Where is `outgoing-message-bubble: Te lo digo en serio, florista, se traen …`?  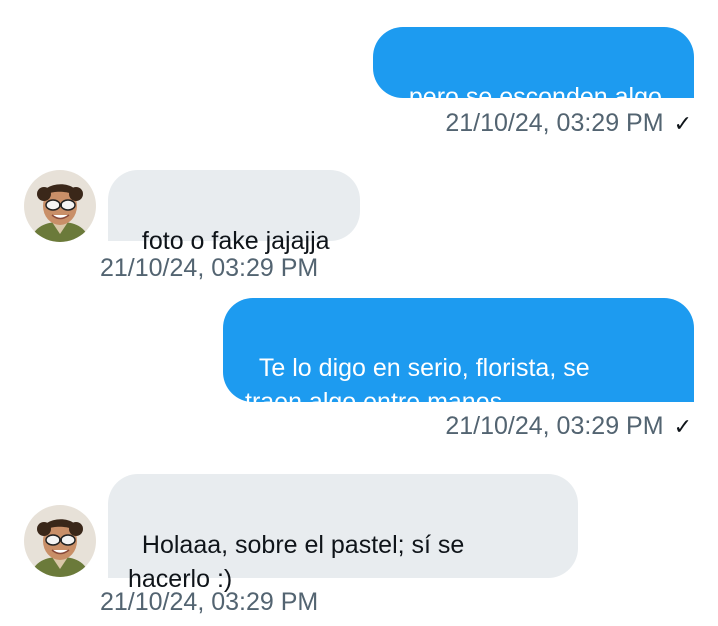
outgoing-message-bubble: Te lo digo en serio, florista, se traen … is located at coordinates (458, 357).